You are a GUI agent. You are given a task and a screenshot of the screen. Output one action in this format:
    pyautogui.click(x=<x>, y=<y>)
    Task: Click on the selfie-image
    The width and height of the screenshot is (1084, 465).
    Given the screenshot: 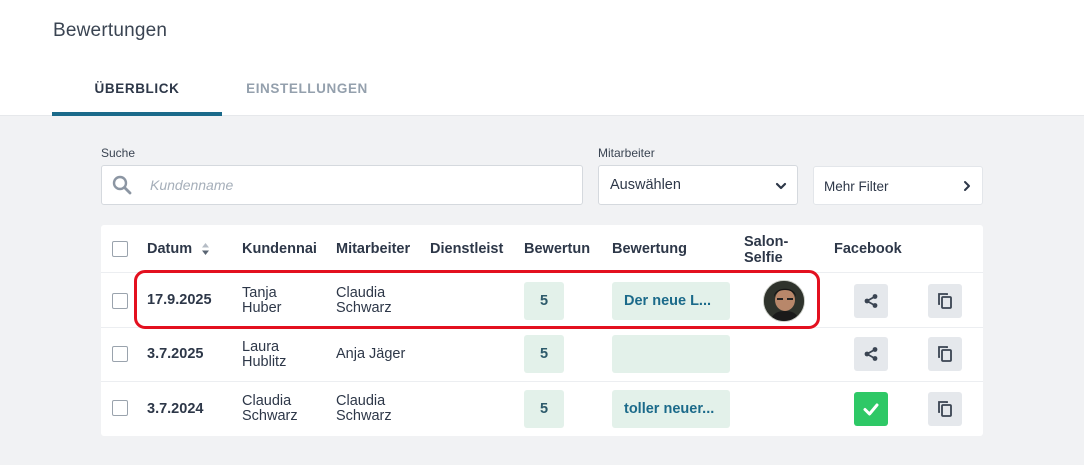 What is the action you would take?
    pyautogui.click(x=784, y=301)
    